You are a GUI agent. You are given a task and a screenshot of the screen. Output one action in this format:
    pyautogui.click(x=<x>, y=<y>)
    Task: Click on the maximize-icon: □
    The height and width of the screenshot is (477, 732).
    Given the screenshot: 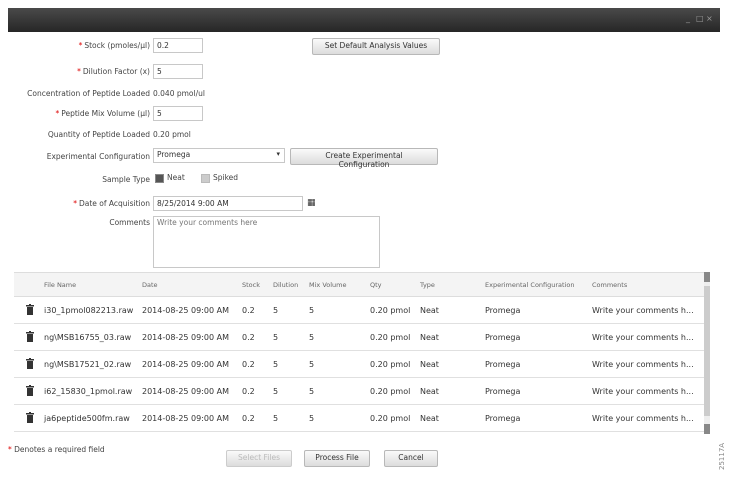 What is the action you would take?
    pyautogui.click(x=700, y=18)
    